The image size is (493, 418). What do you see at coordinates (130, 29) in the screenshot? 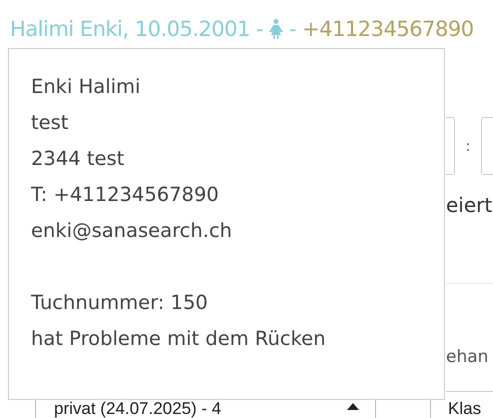
I see `patient-name: Halimi Enki, 10.05.2001` at bounding box center [130, 29].